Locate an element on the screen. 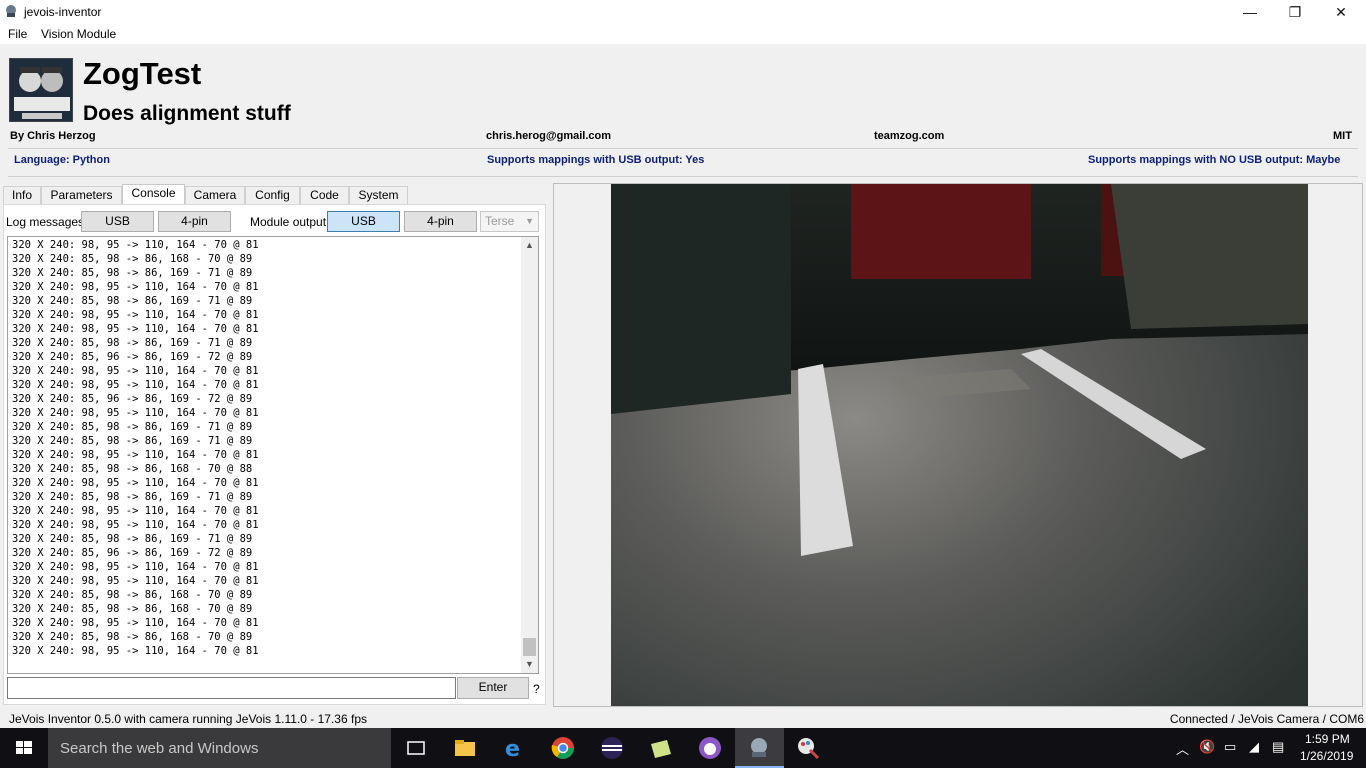 This screenshot has width=1366, height=768. edge-icon: e is located at coordinates (514, 748).